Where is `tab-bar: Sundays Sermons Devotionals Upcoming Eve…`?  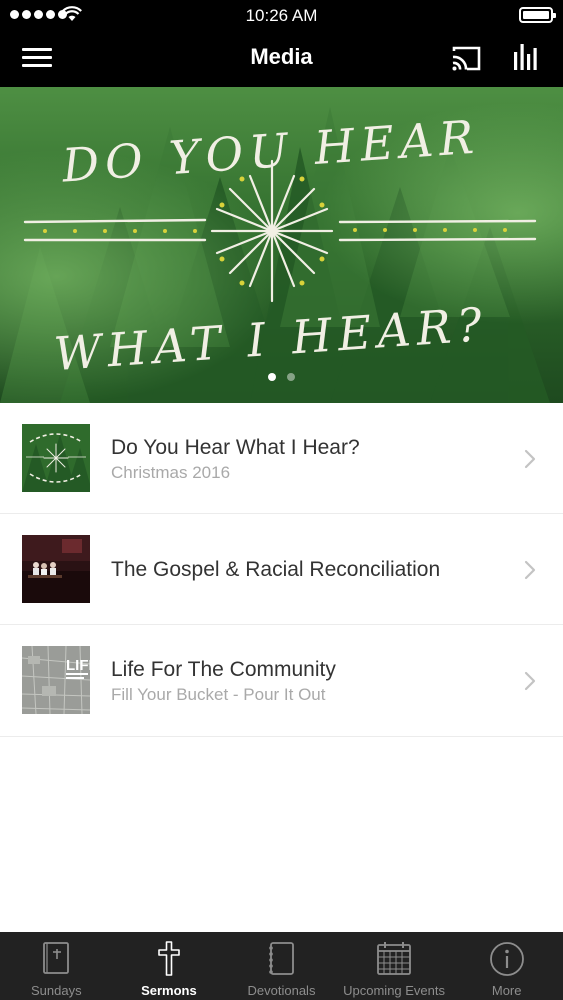
tab-bar: Sundays Sermons Devotionals Upcoming Eve… is located at coordinates (281, 966).